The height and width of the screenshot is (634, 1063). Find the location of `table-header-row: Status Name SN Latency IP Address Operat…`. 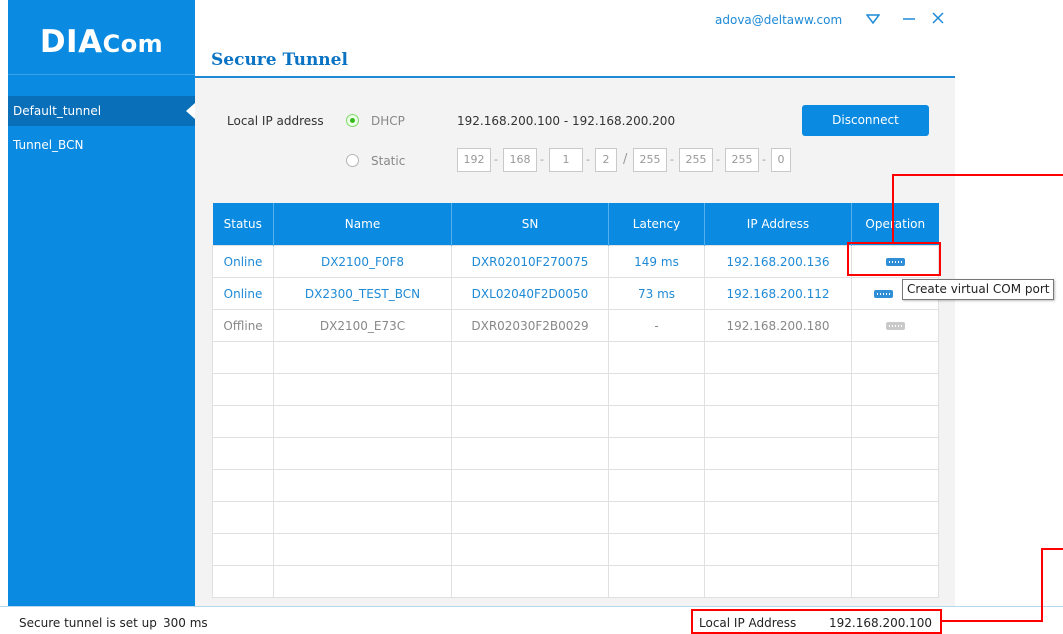

table-header-row: Status Name SN Latency IP Address Operat… is located at coordinates (575, 224).